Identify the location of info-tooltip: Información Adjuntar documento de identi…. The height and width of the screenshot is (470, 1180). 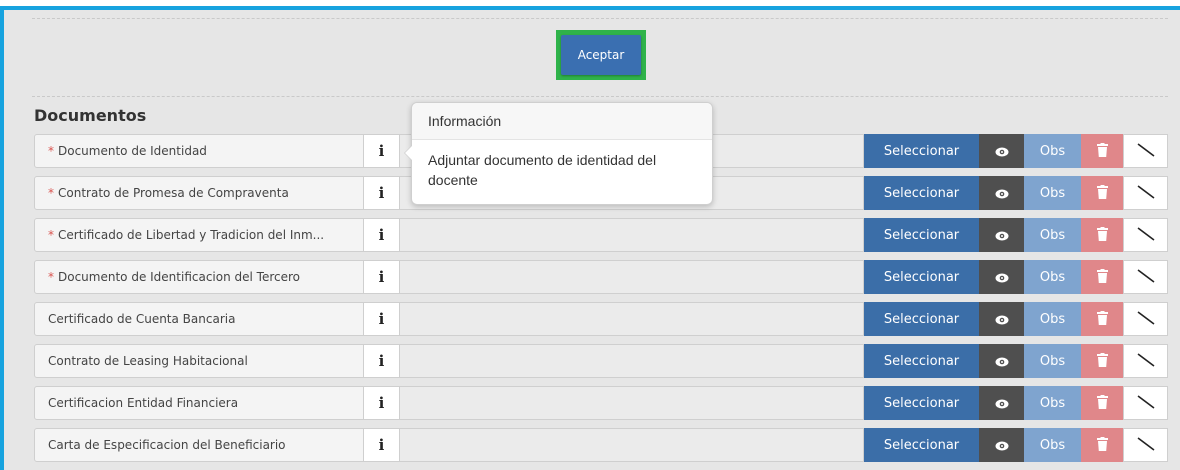
(558, 153).